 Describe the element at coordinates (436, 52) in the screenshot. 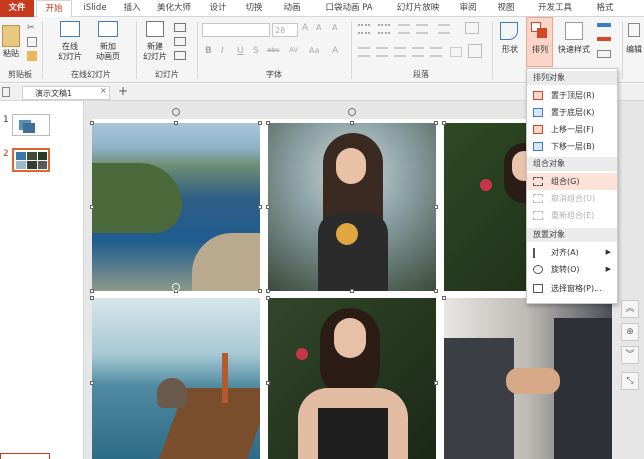

I see `distributed-icon` at that location.